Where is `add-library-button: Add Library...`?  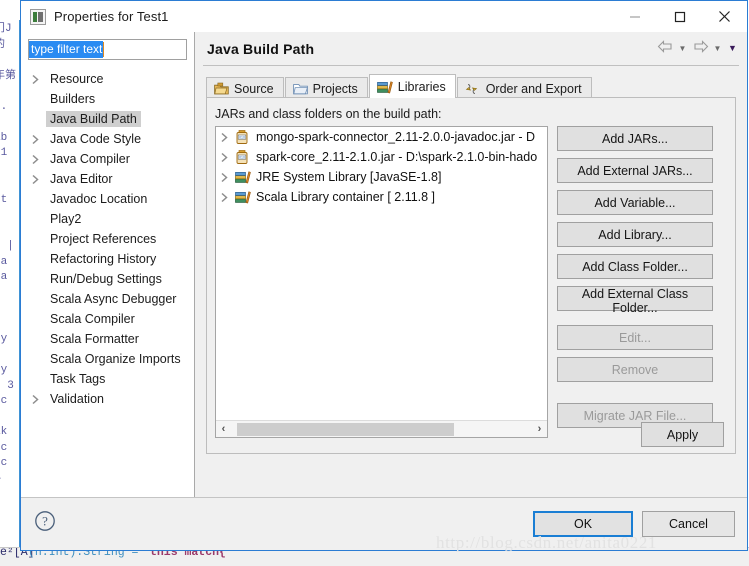
add-library-button: Add Library... is located at coordinates (635, 234).